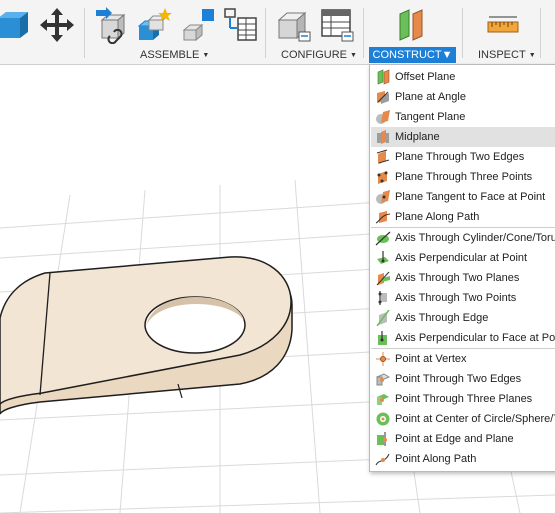  I want to click on menu-item-plane-tangent-to-face: Plane Tangent to Face at Point, so click(463, 197).